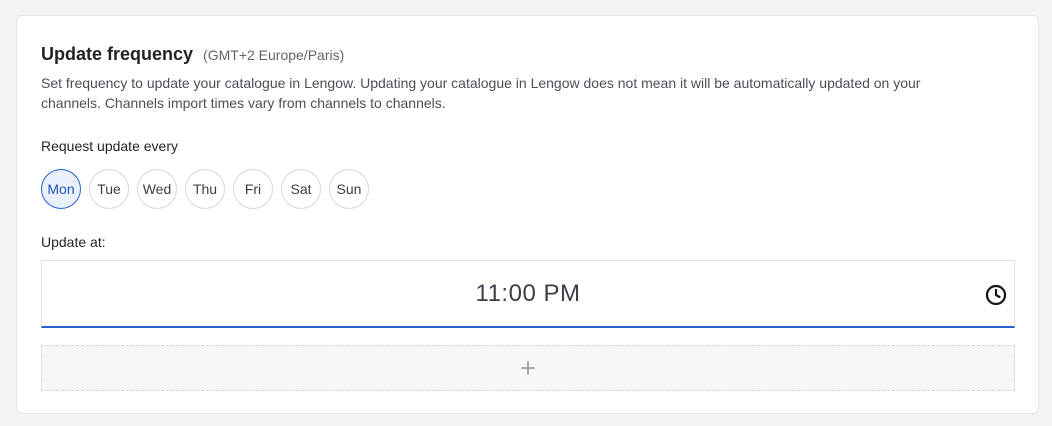  What do you see at coordinates (996, 295) in the screenshot?
I see `clock-icon` at bounding box center [996, 295].